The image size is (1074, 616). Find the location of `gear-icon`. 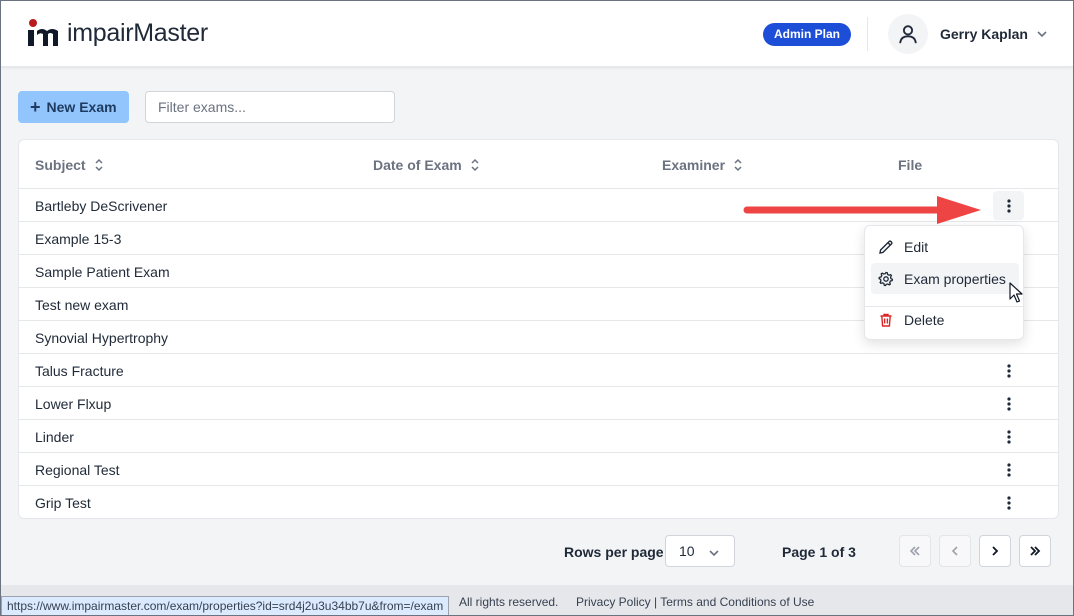

gear-icon is located at coordinates (886, 278).